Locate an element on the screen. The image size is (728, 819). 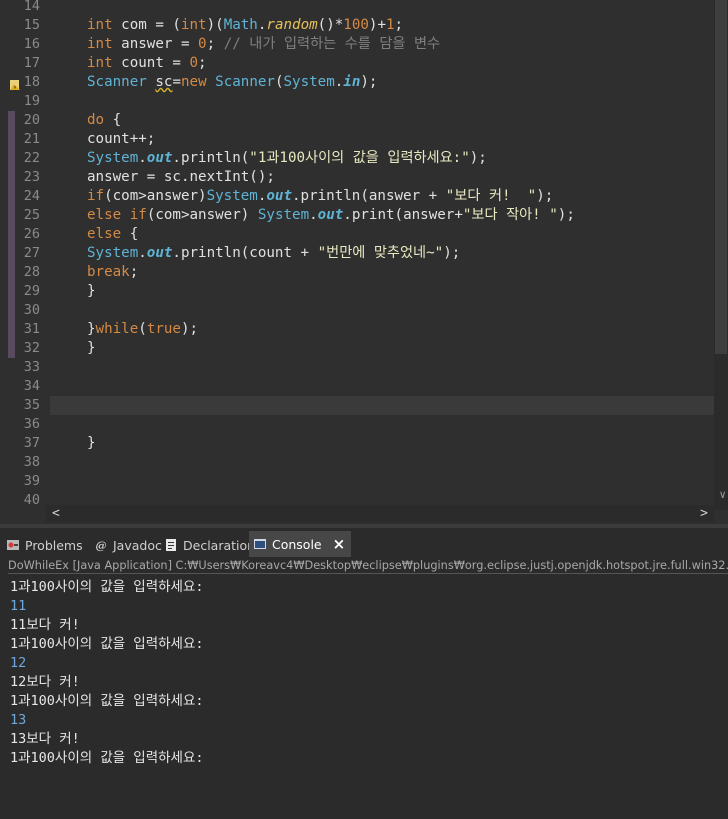
close-icon: × is located at coordinates (339, 544).